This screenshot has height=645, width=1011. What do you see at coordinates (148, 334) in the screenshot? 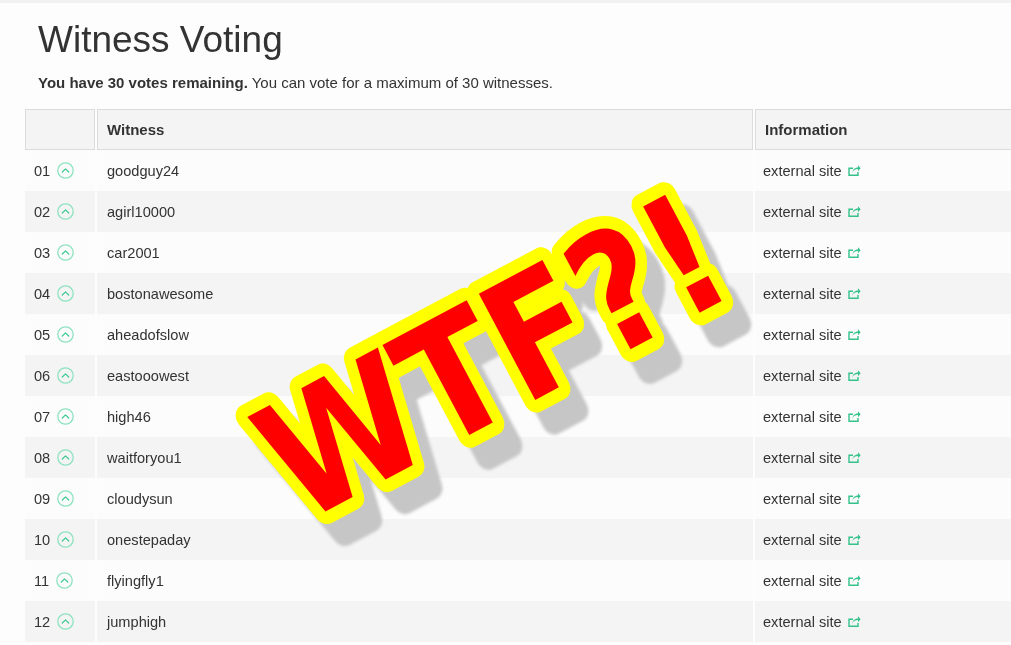
I see `witness-name: aheadofslow` at bounding box center [148, 334].